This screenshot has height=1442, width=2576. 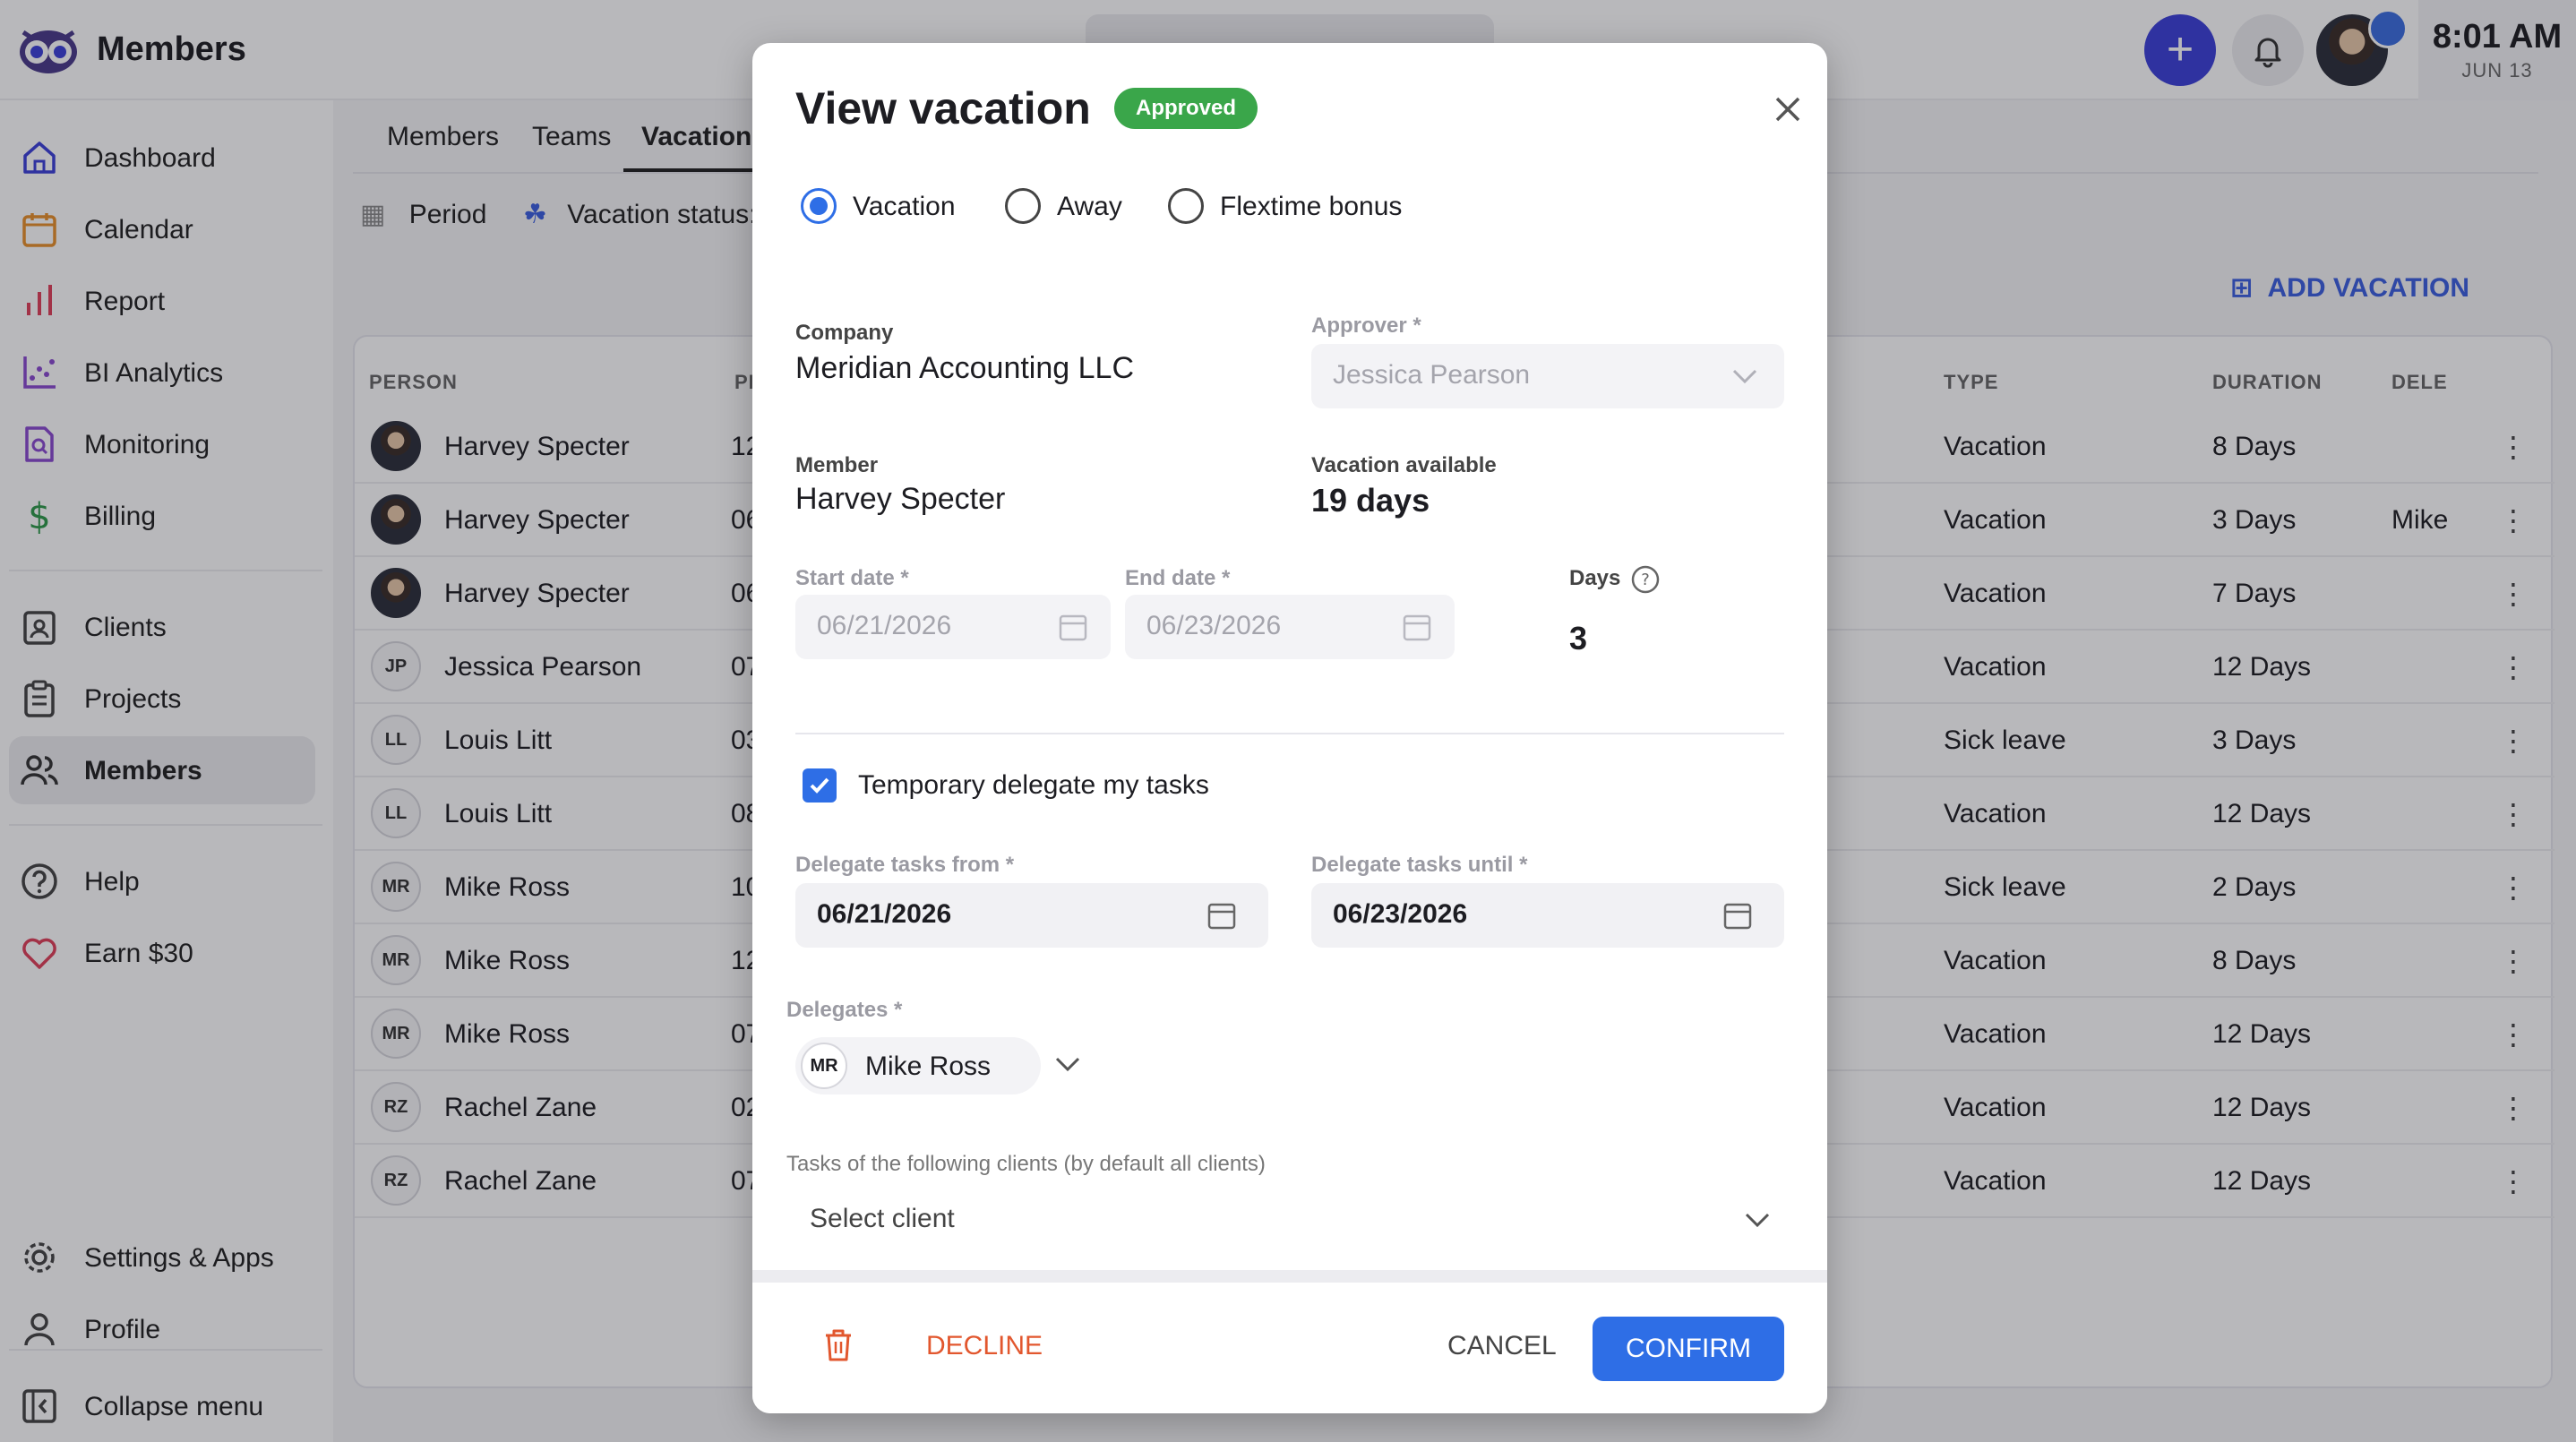 I want to click on start-date-label: Start date *, so click(x=852, y=578).